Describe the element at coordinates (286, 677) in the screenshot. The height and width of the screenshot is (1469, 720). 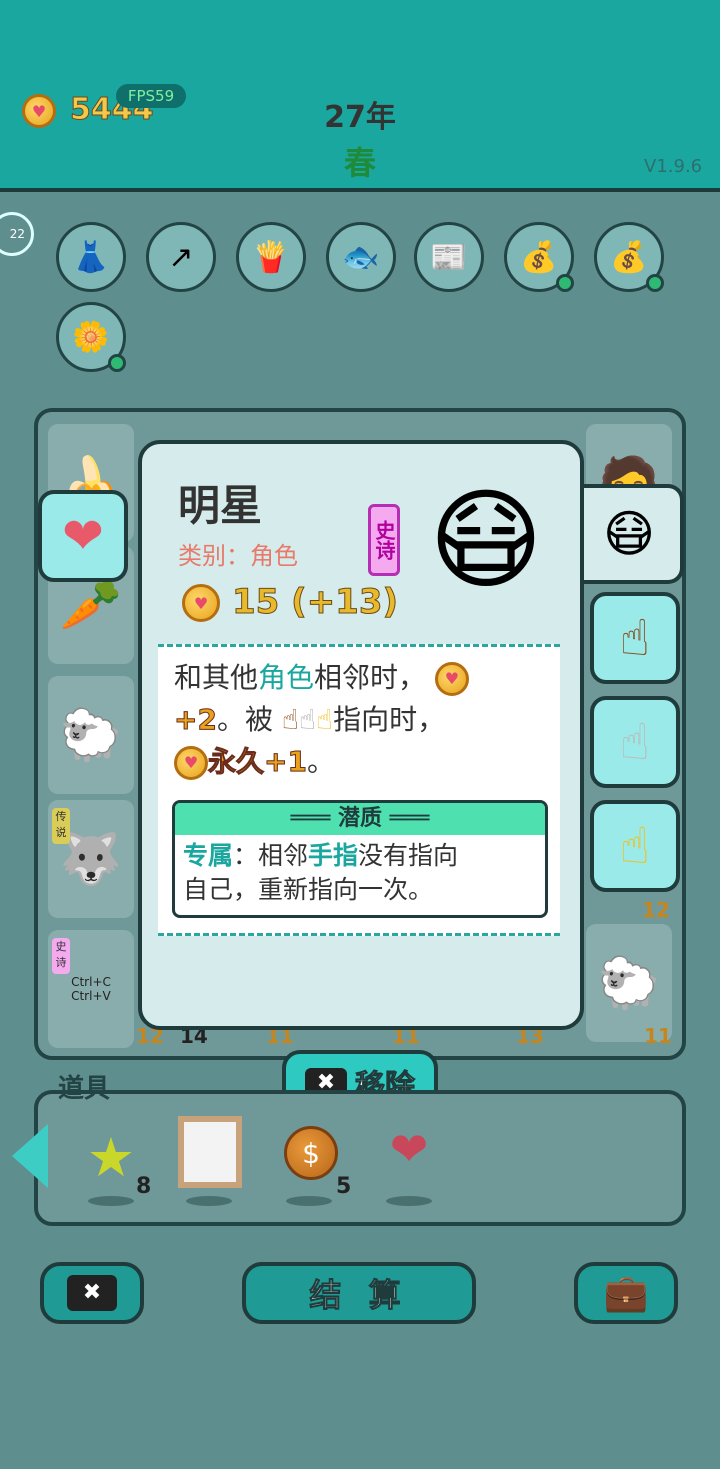
I see `keyword-role: 角色` at that location.